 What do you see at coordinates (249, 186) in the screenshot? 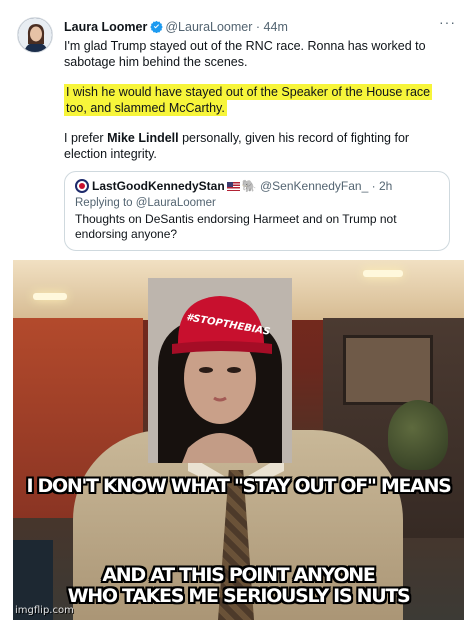
I see `elephant-icon: 🐘` at bounding box center [249, 186].